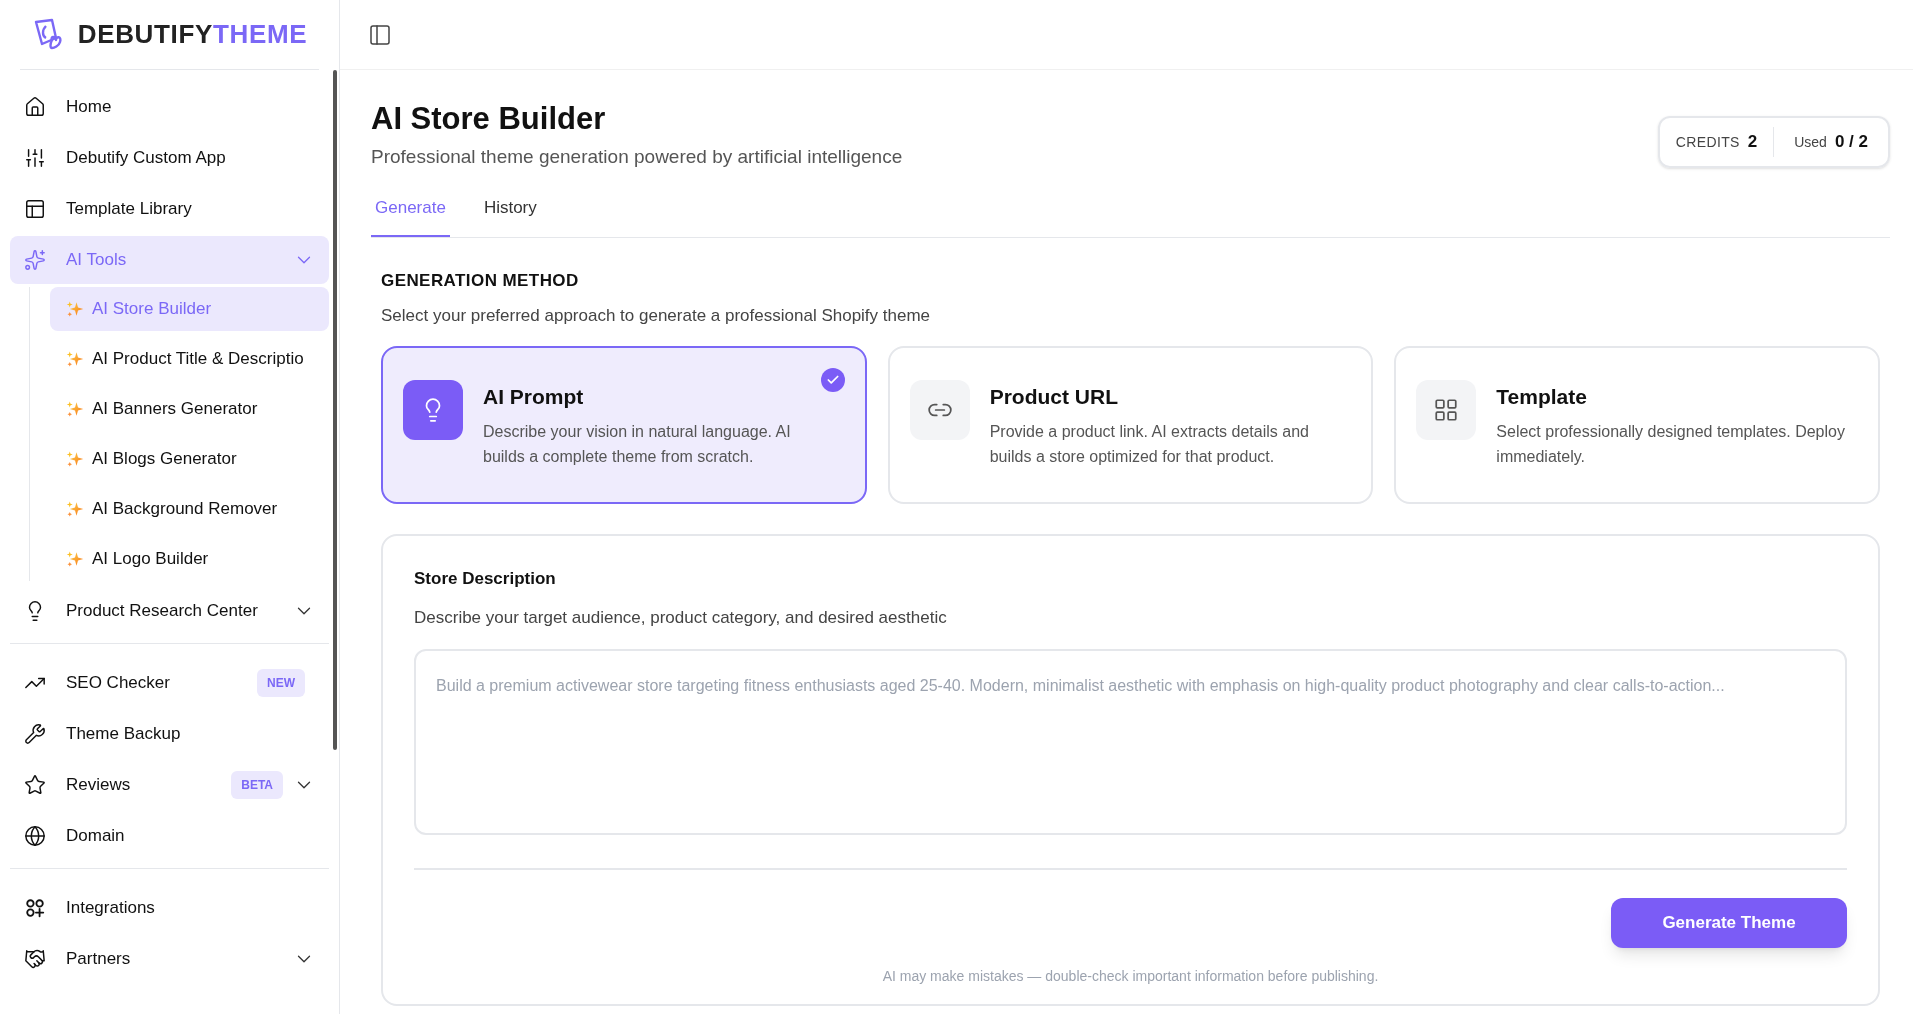  Describe the element at coordinates (1729, 922) in the screenshot. I see `generate-theme-button: Generate Theme` at that location.